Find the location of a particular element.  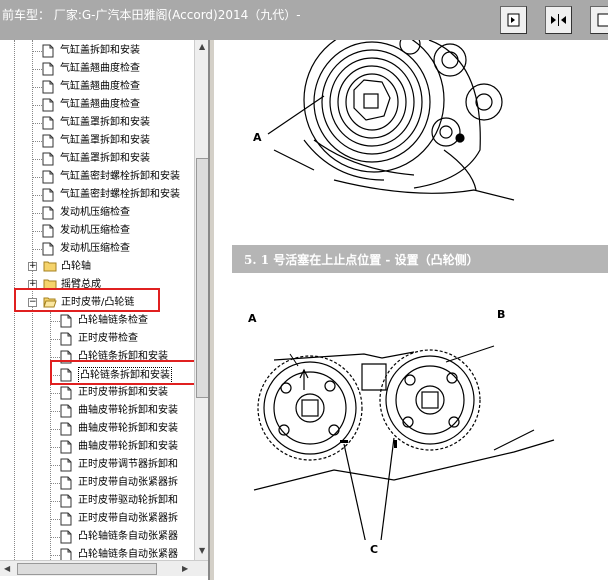

scroll-down-icon: ▼ is located at coordinates (202, 550).